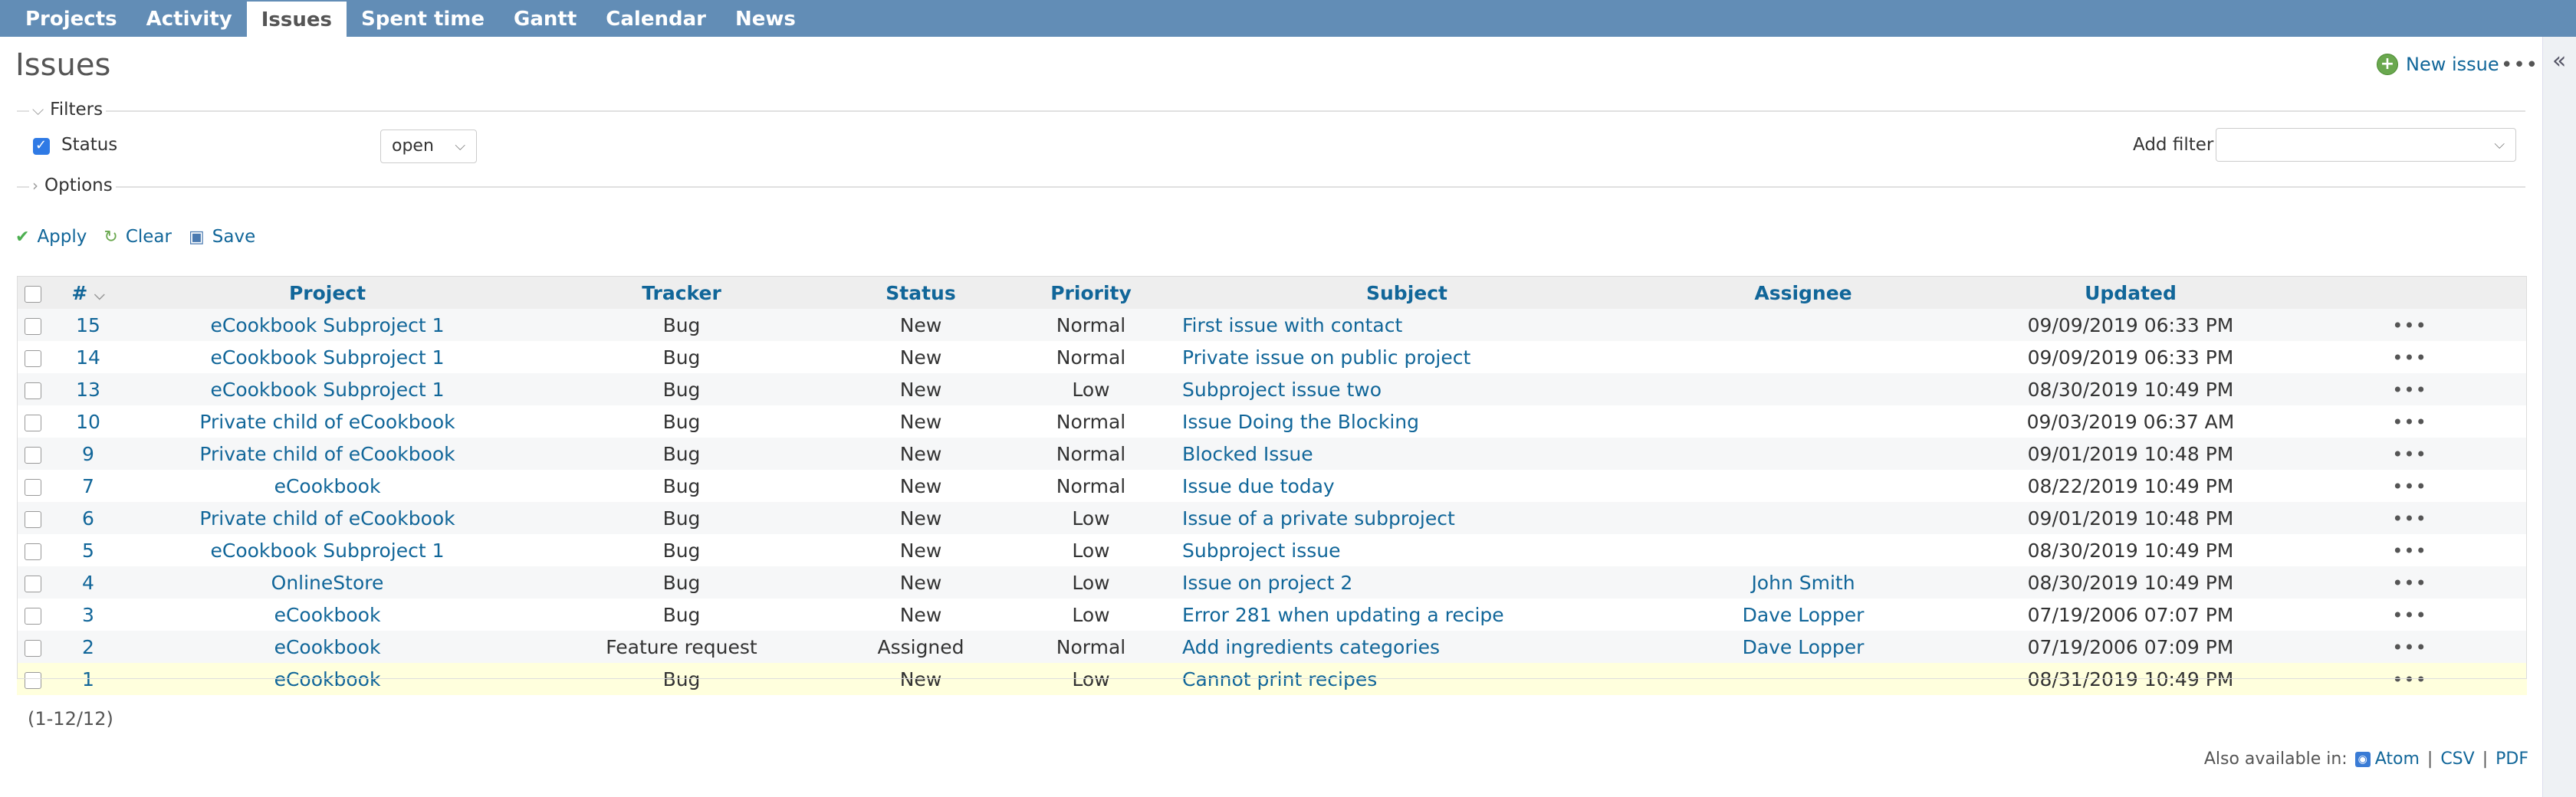 This screenshot has height=797, width=2576. I want to click on subject-link: Cannot print recipes, so click(1280, 679).